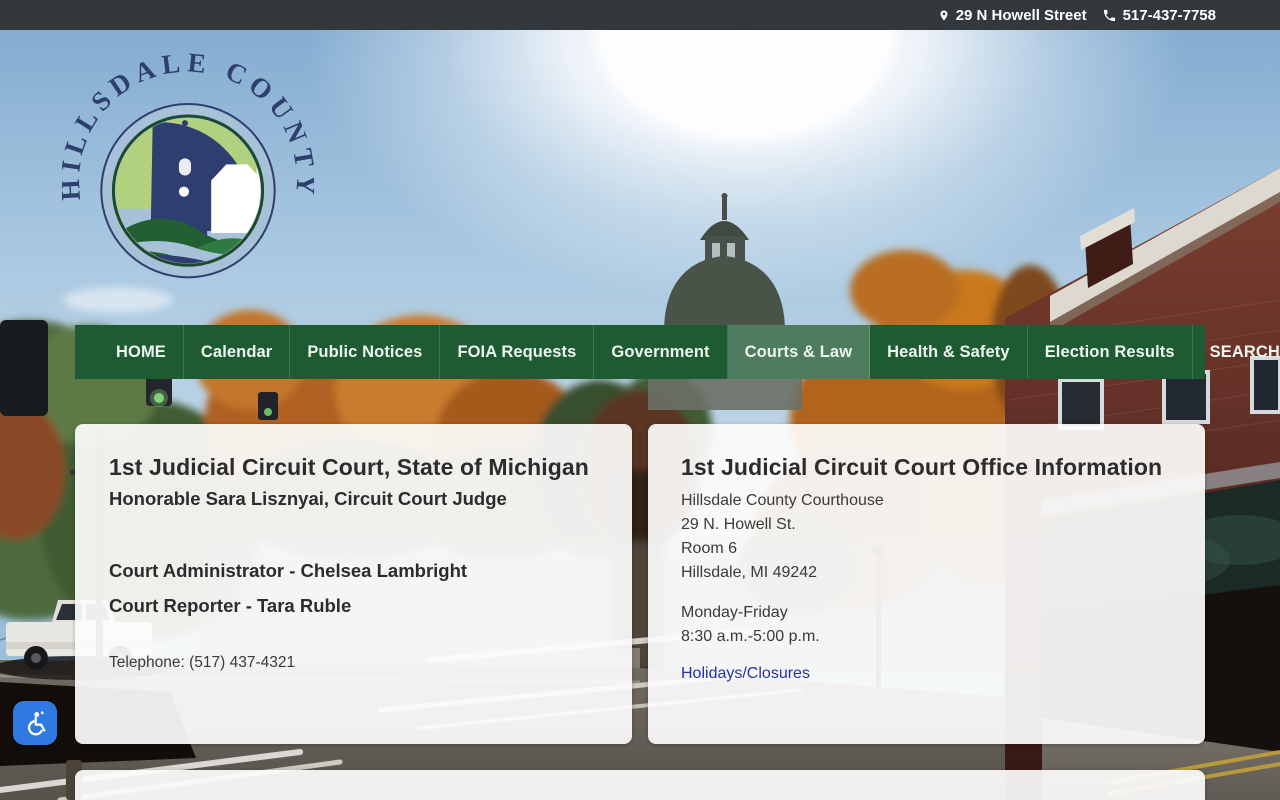 This screenshot has height=800, width=1280. Describe the element at coordinates (750, 636) in the screenshot. I see `hours-time-line: 8:30 a.m.-5:00 p.m.` at that location.